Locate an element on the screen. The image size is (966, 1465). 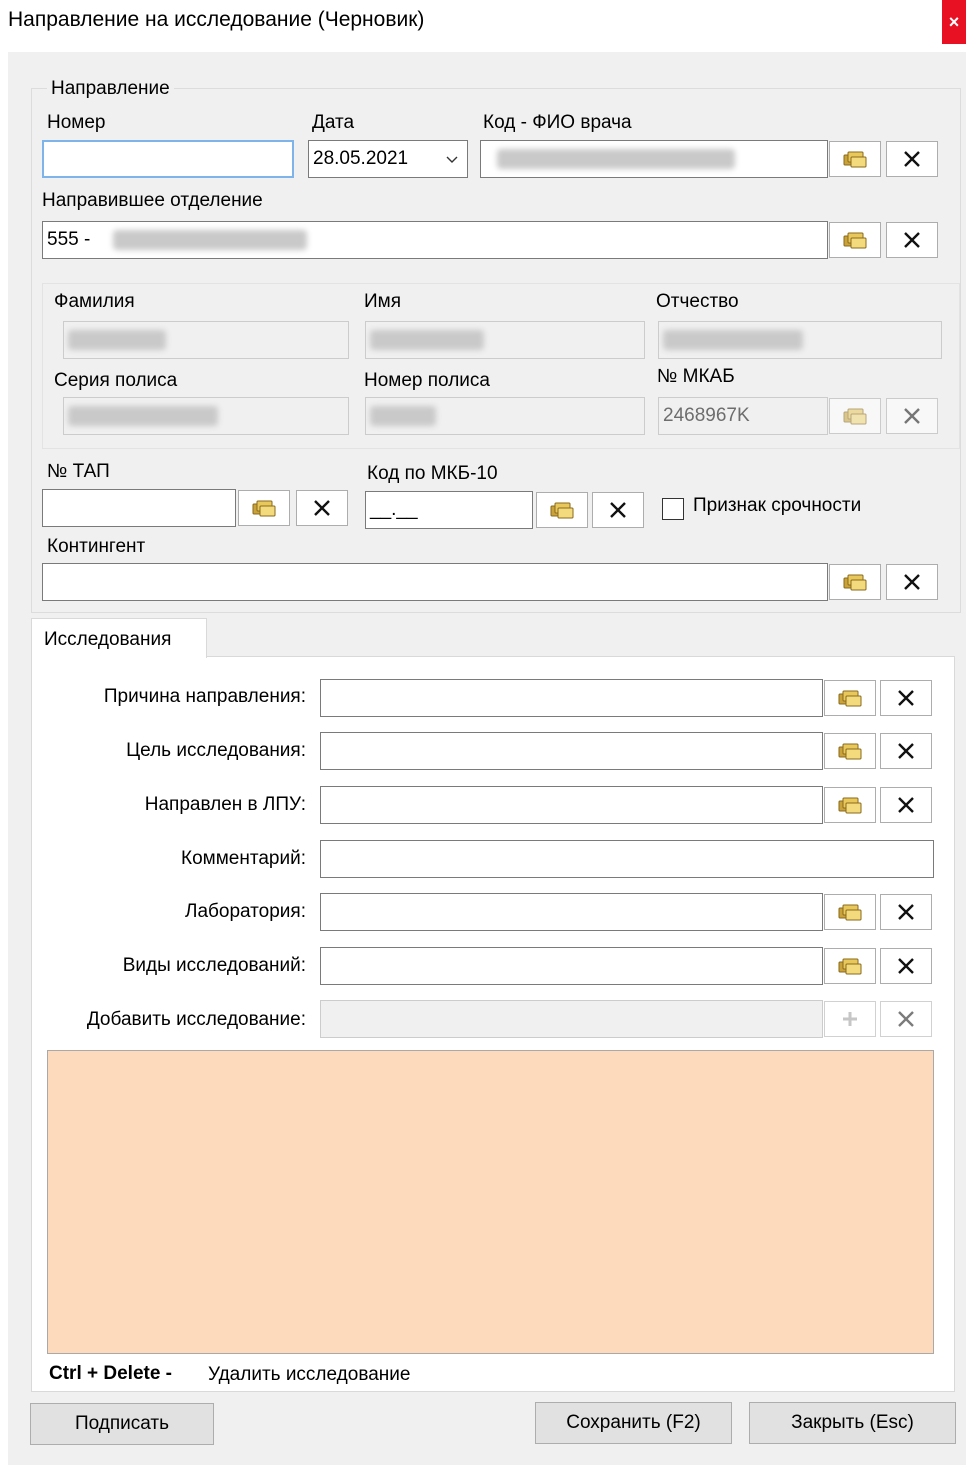
department-value: 555 - is located at coordinates (69, 239).